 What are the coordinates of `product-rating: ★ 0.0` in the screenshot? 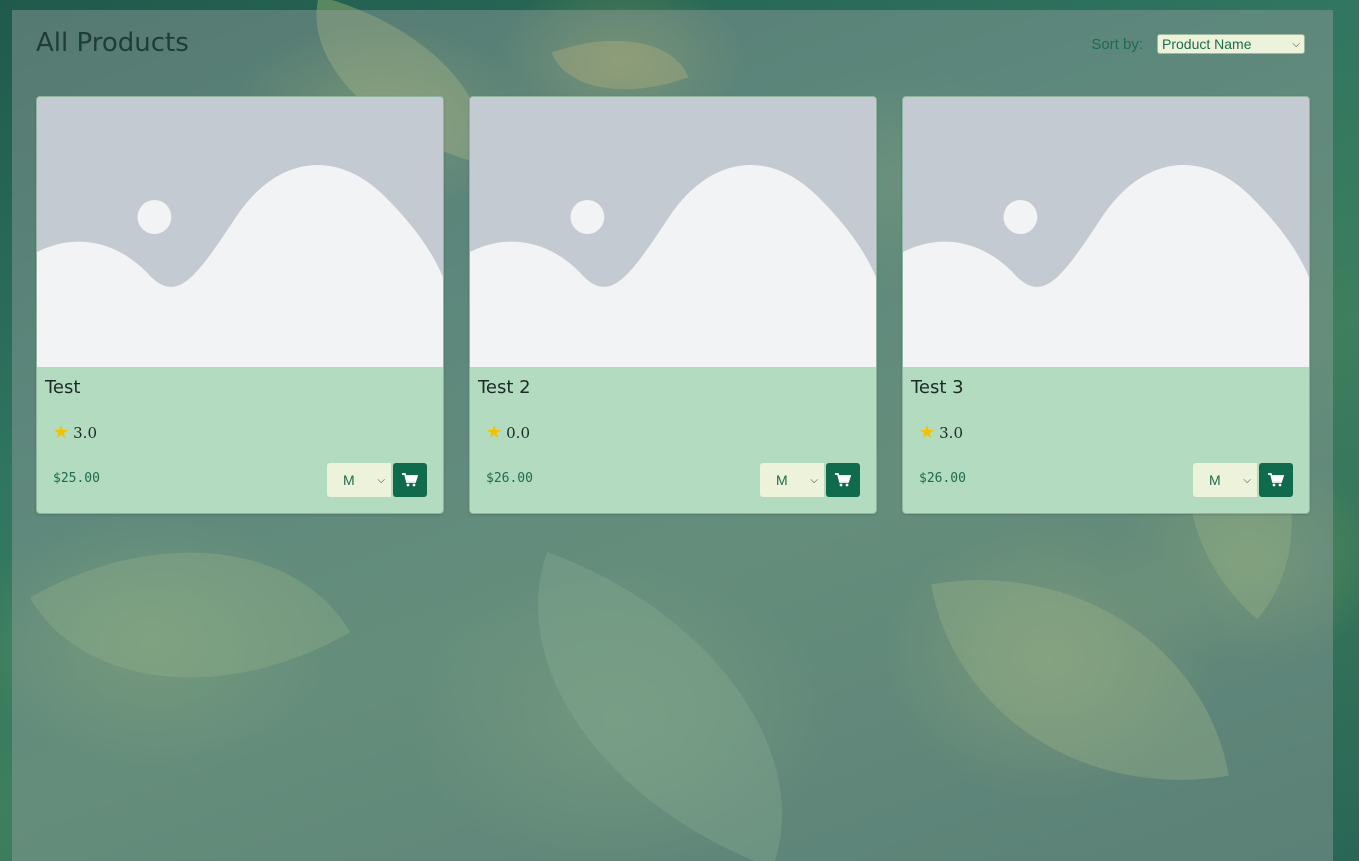 It's located at (508, 432).